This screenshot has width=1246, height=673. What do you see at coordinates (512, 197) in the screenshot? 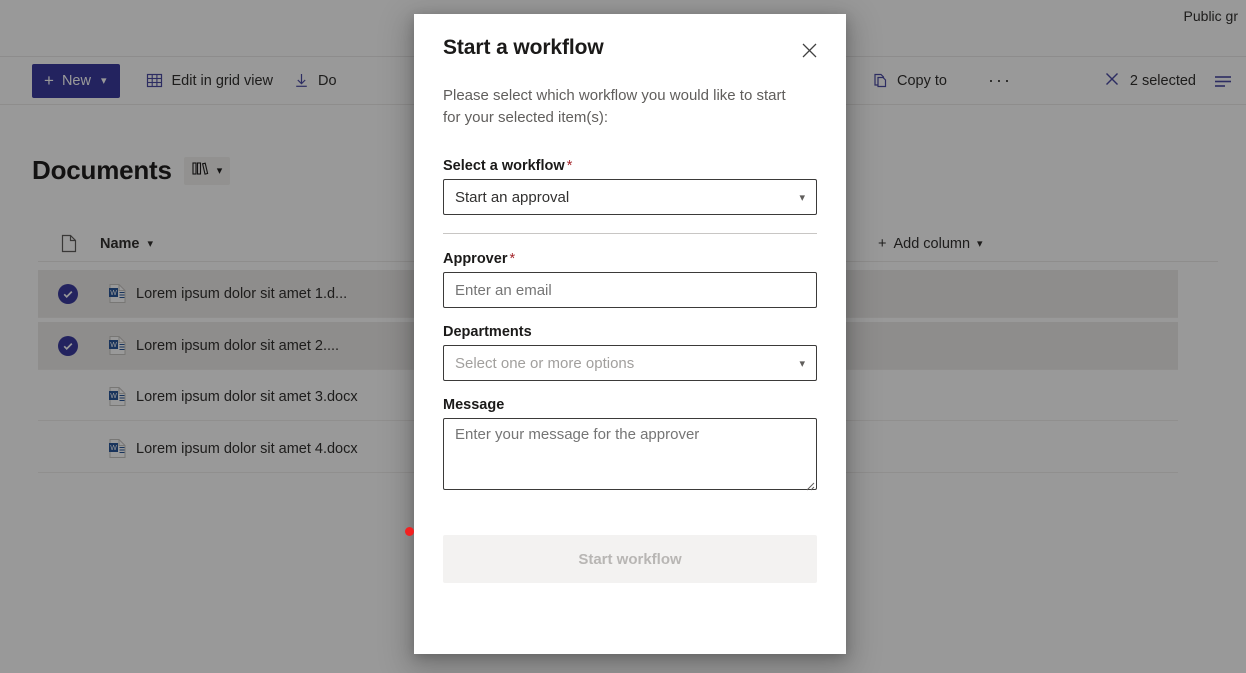
I see `workflow-select-value: Start an approval` at bounding box center [512, 197].